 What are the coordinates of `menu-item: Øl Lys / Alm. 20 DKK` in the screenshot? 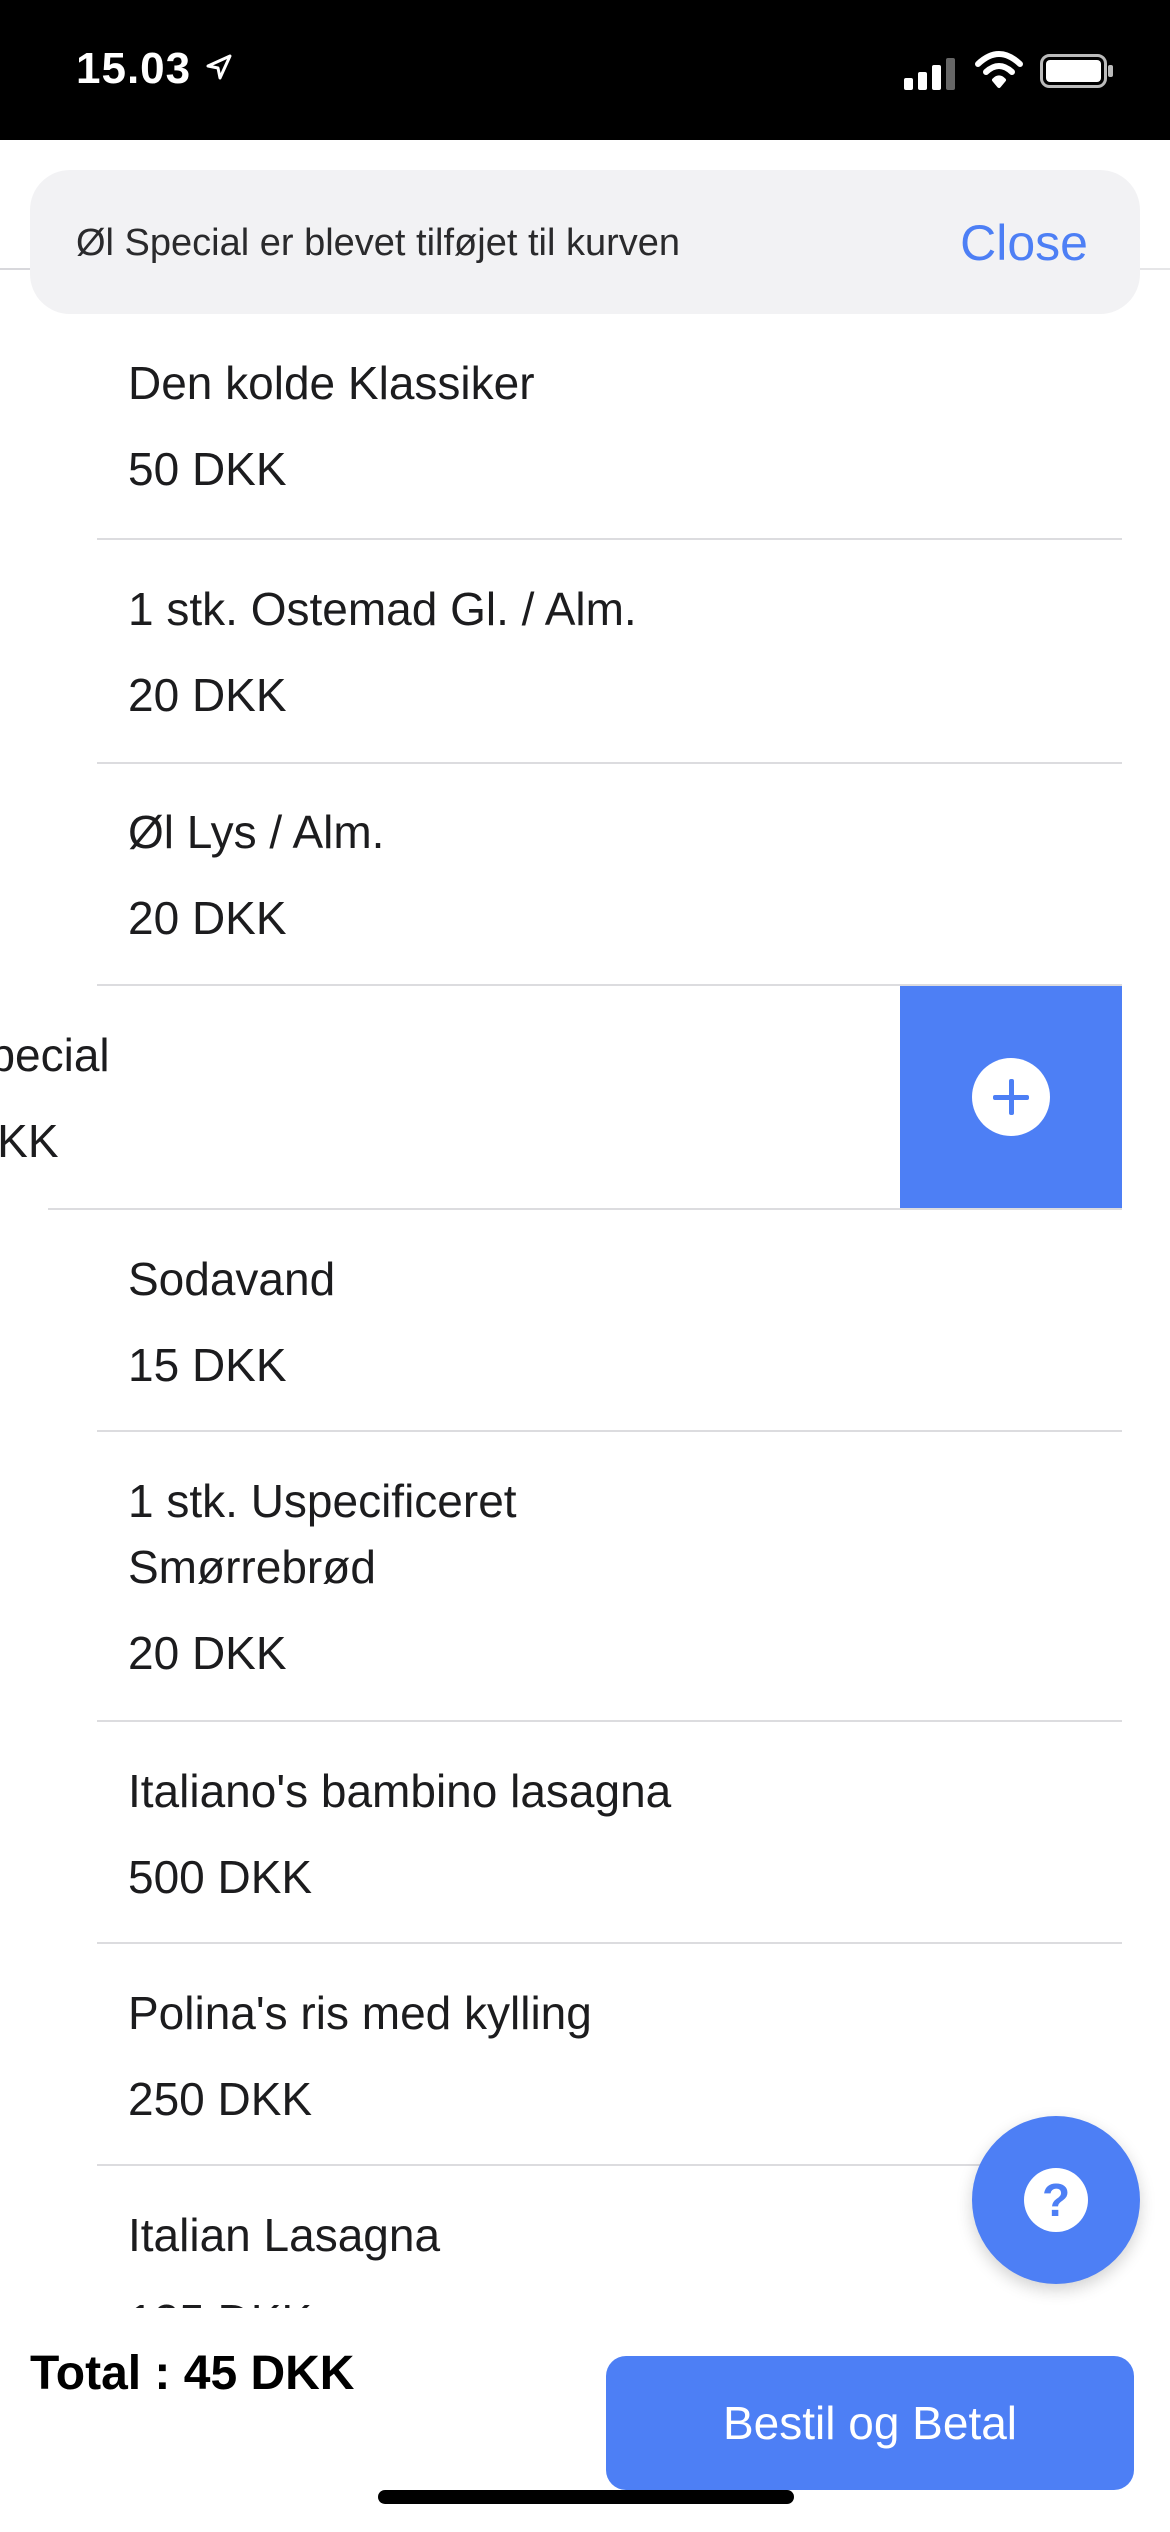 It's located at (585, 874).